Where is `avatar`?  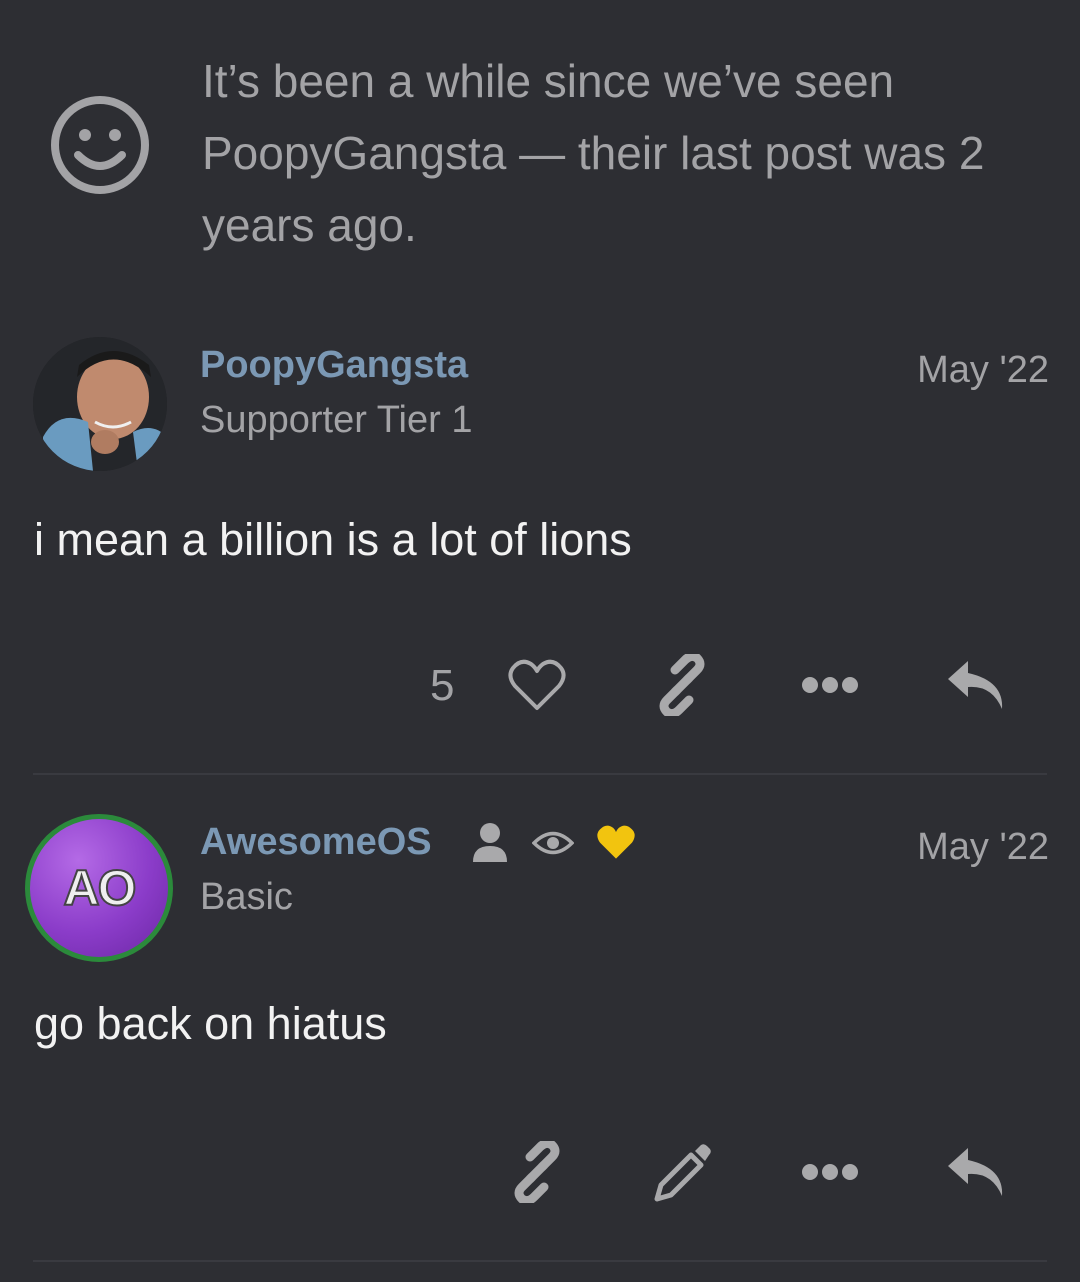 avatar is located at coordinates (100, 404).